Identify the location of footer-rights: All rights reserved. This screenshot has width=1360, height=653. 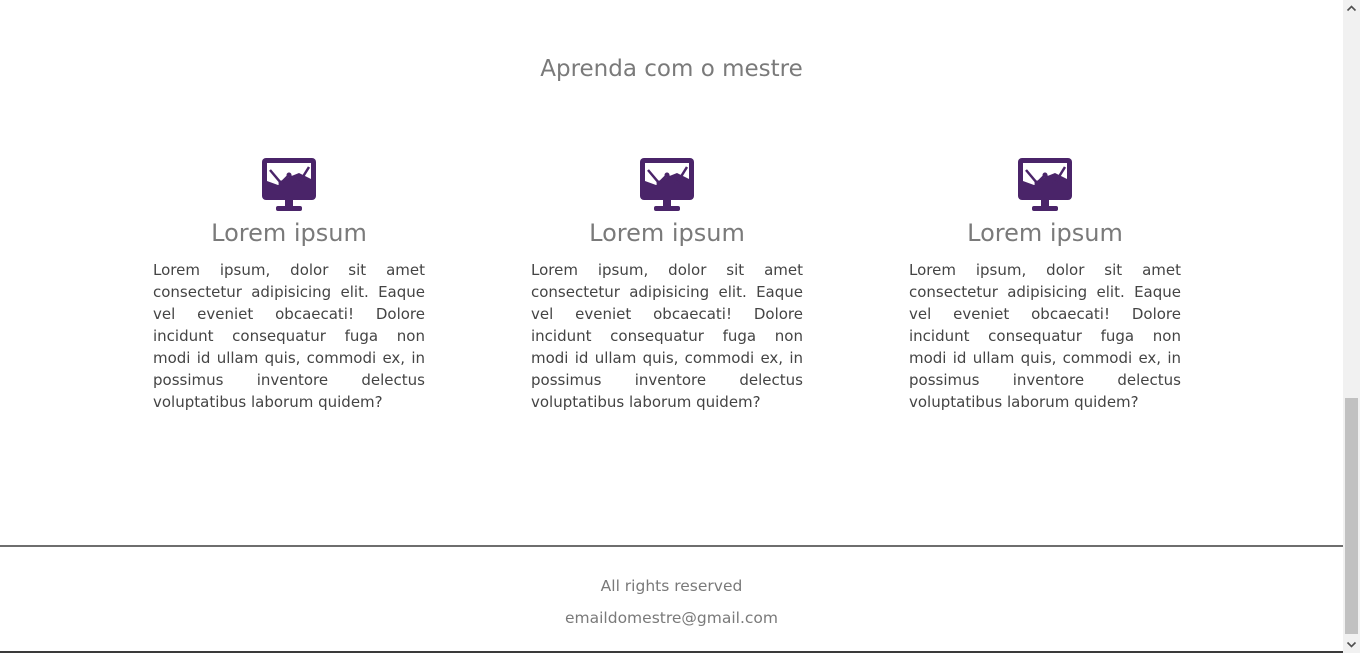
(671, 586).